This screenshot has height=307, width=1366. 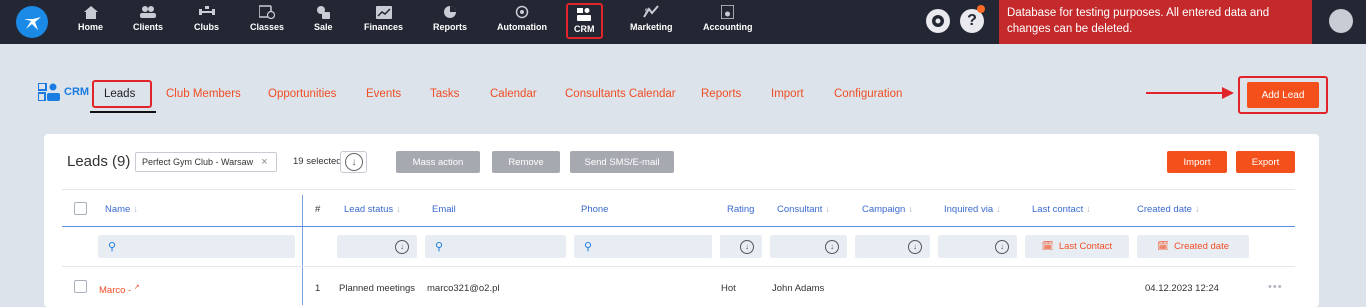 I want to click on tab-reports: Reports, so click(x=721, y=94).